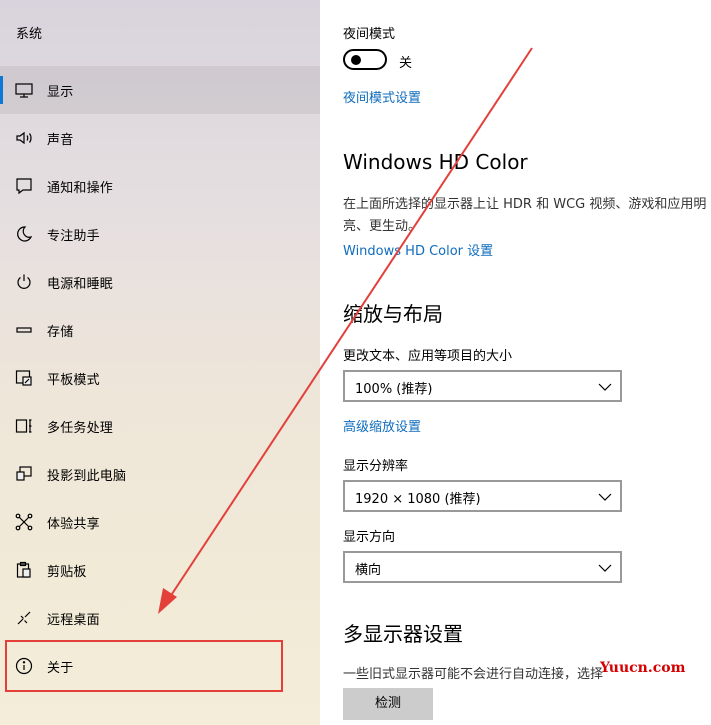 This screenshot has width=711, height=725. Describe the element at coordinates (394, 389) in the screenshot. I see `scale-value: 100% (推荐)` at that location.